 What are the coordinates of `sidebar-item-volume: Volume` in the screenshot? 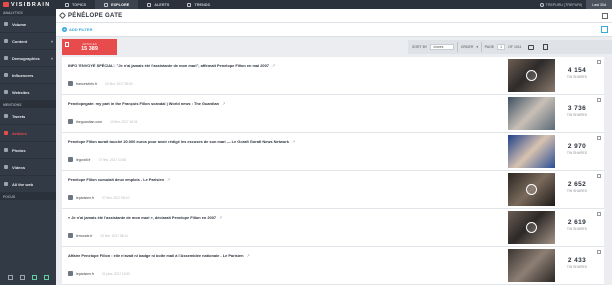 It's located at (28, 24).